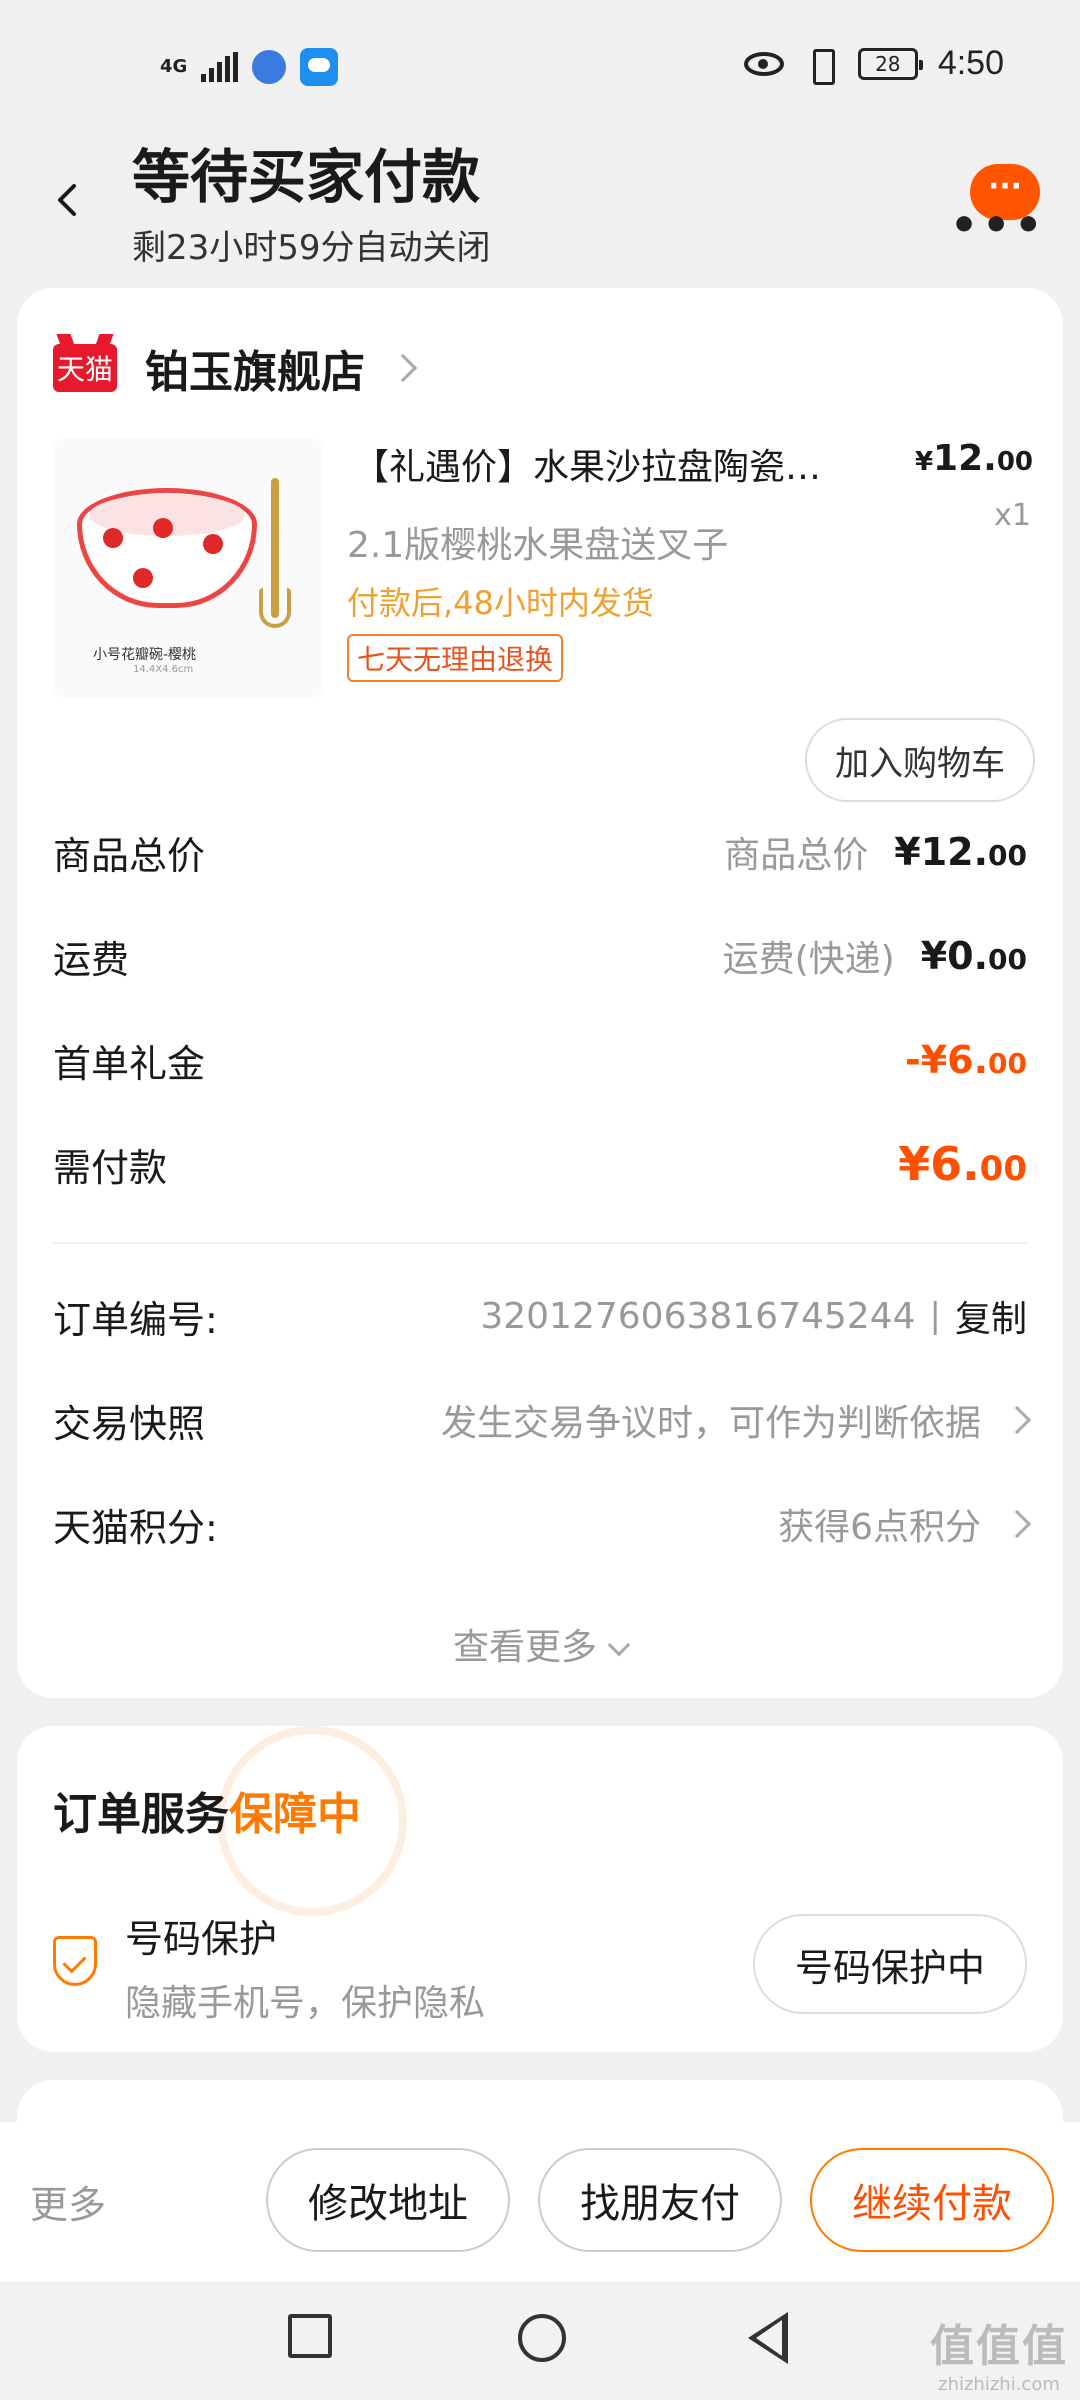 This screenshot has height=2400, width=1080. What do you see at coordinates (540, 1060) in the screenshot?
I see `first-order-gift-row: 首单礼金 -¥6.00` at bounding box center [540, 1060].